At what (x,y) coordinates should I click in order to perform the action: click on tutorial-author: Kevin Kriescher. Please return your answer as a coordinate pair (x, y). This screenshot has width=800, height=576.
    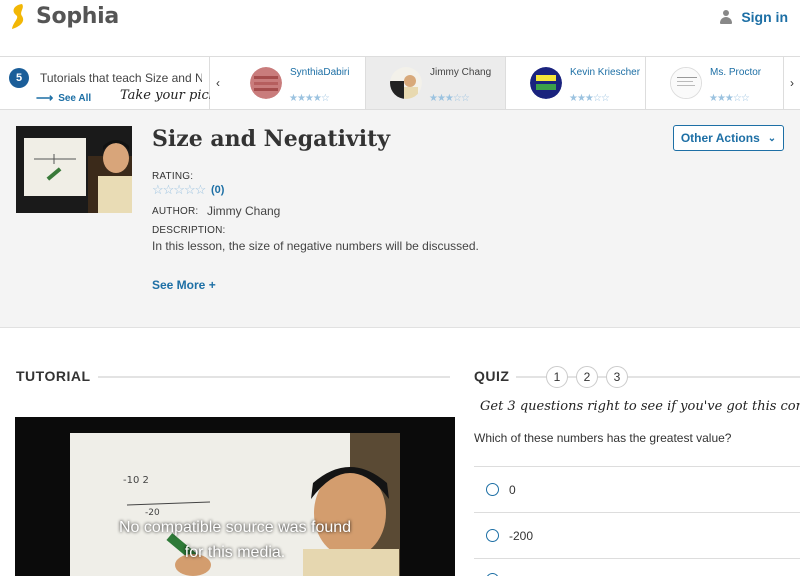
    Looking at the image, I should click on (605, 72).